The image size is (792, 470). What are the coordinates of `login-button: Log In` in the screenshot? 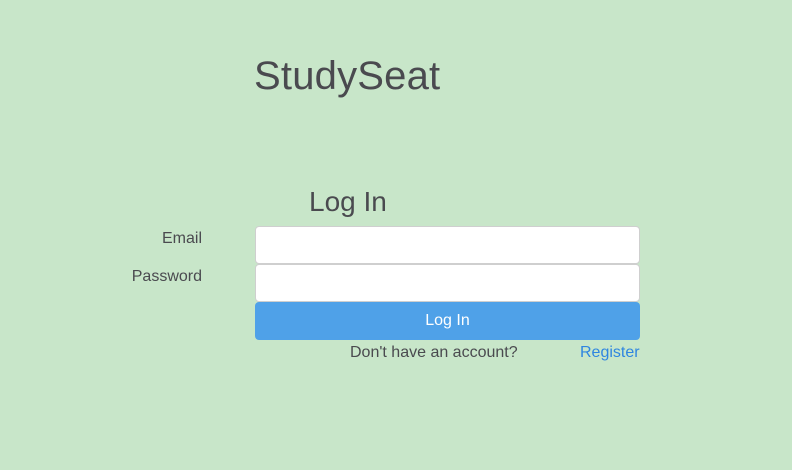 It's located at (447, 321).